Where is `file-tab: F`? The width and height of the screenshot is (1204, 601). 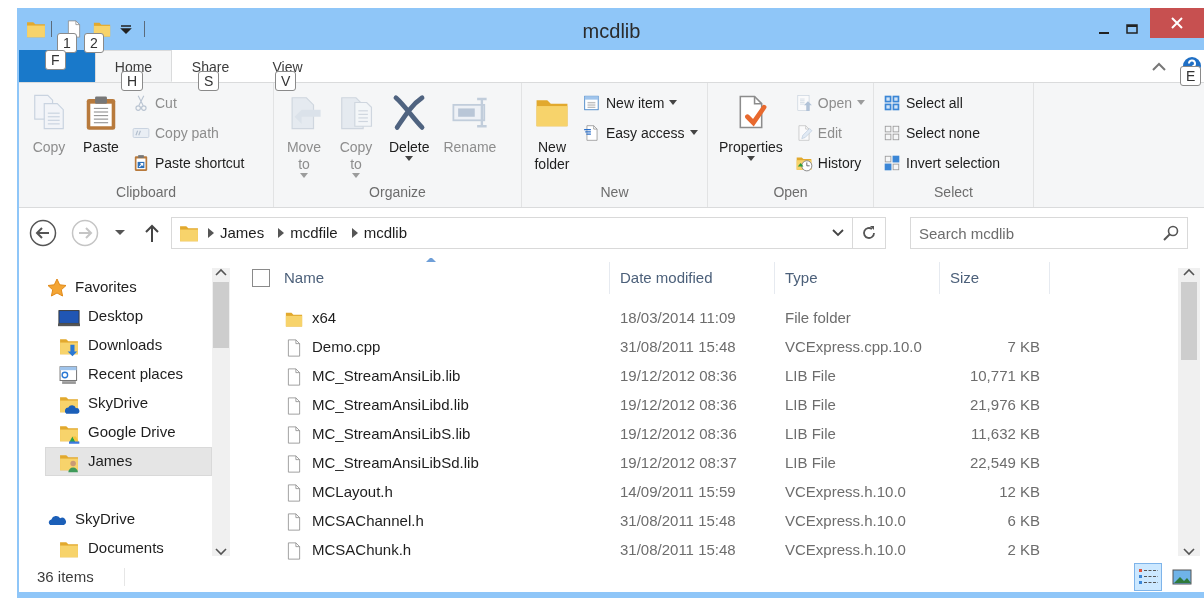 file-tab: F is located at coordinates (57, 66).